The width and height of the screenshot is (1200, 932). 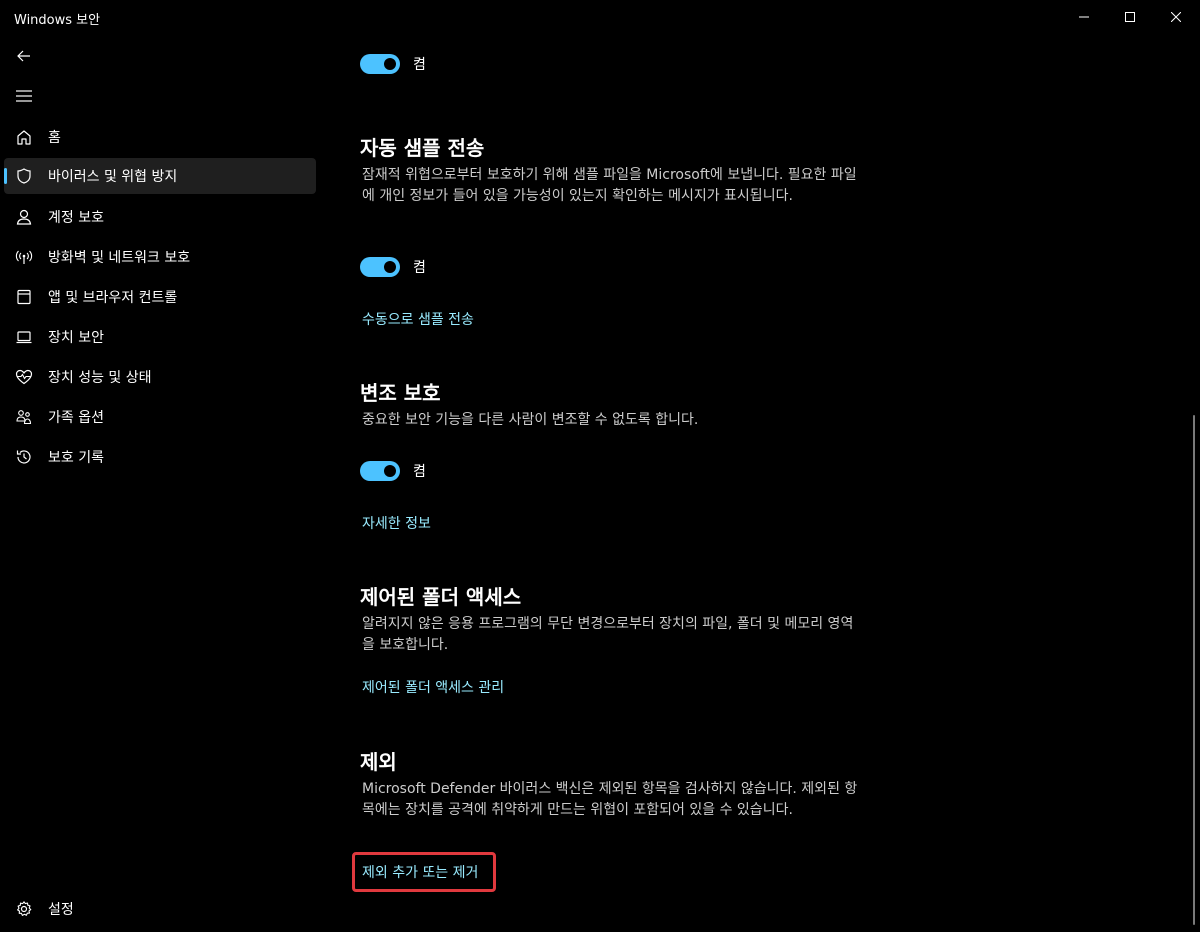 I want to click on exclusions-title: 제외, so click(x=378, y=762).